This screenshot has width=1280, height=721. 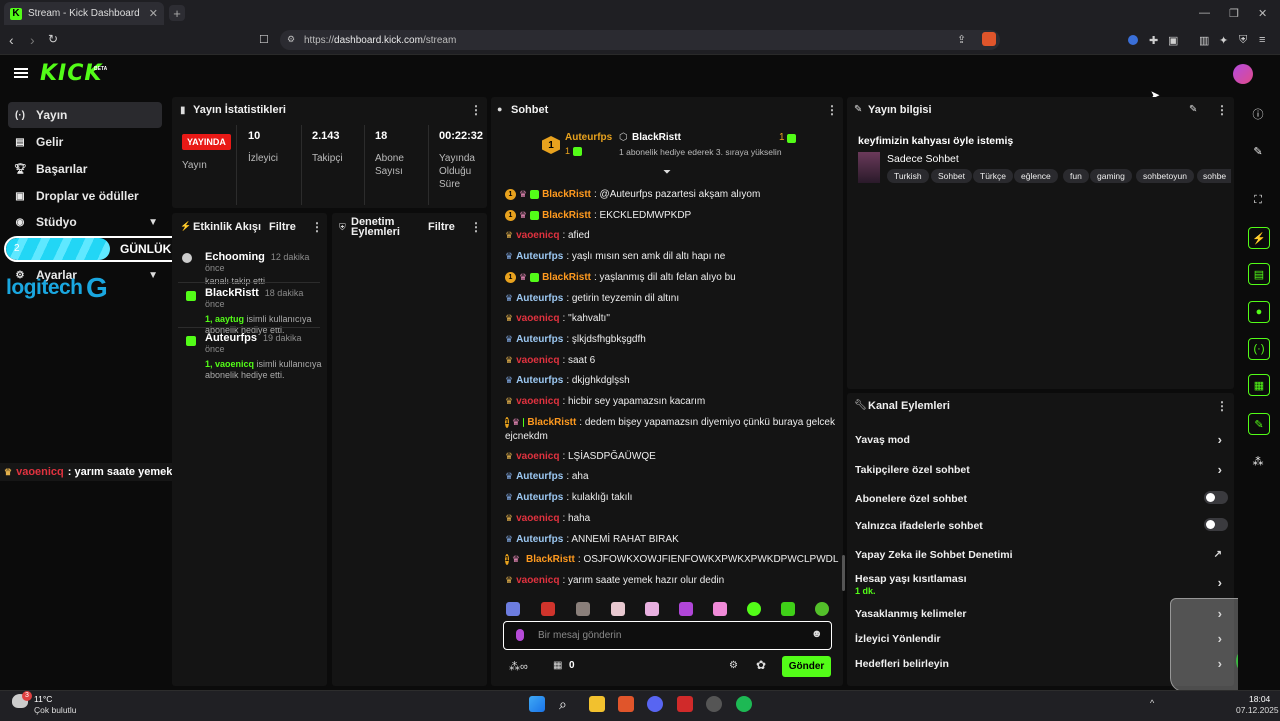 What do you see at coordinates (1259, 349) in the screenshot?
I see `broadcast-icon: (·)` at bounding box center [1259, 349].